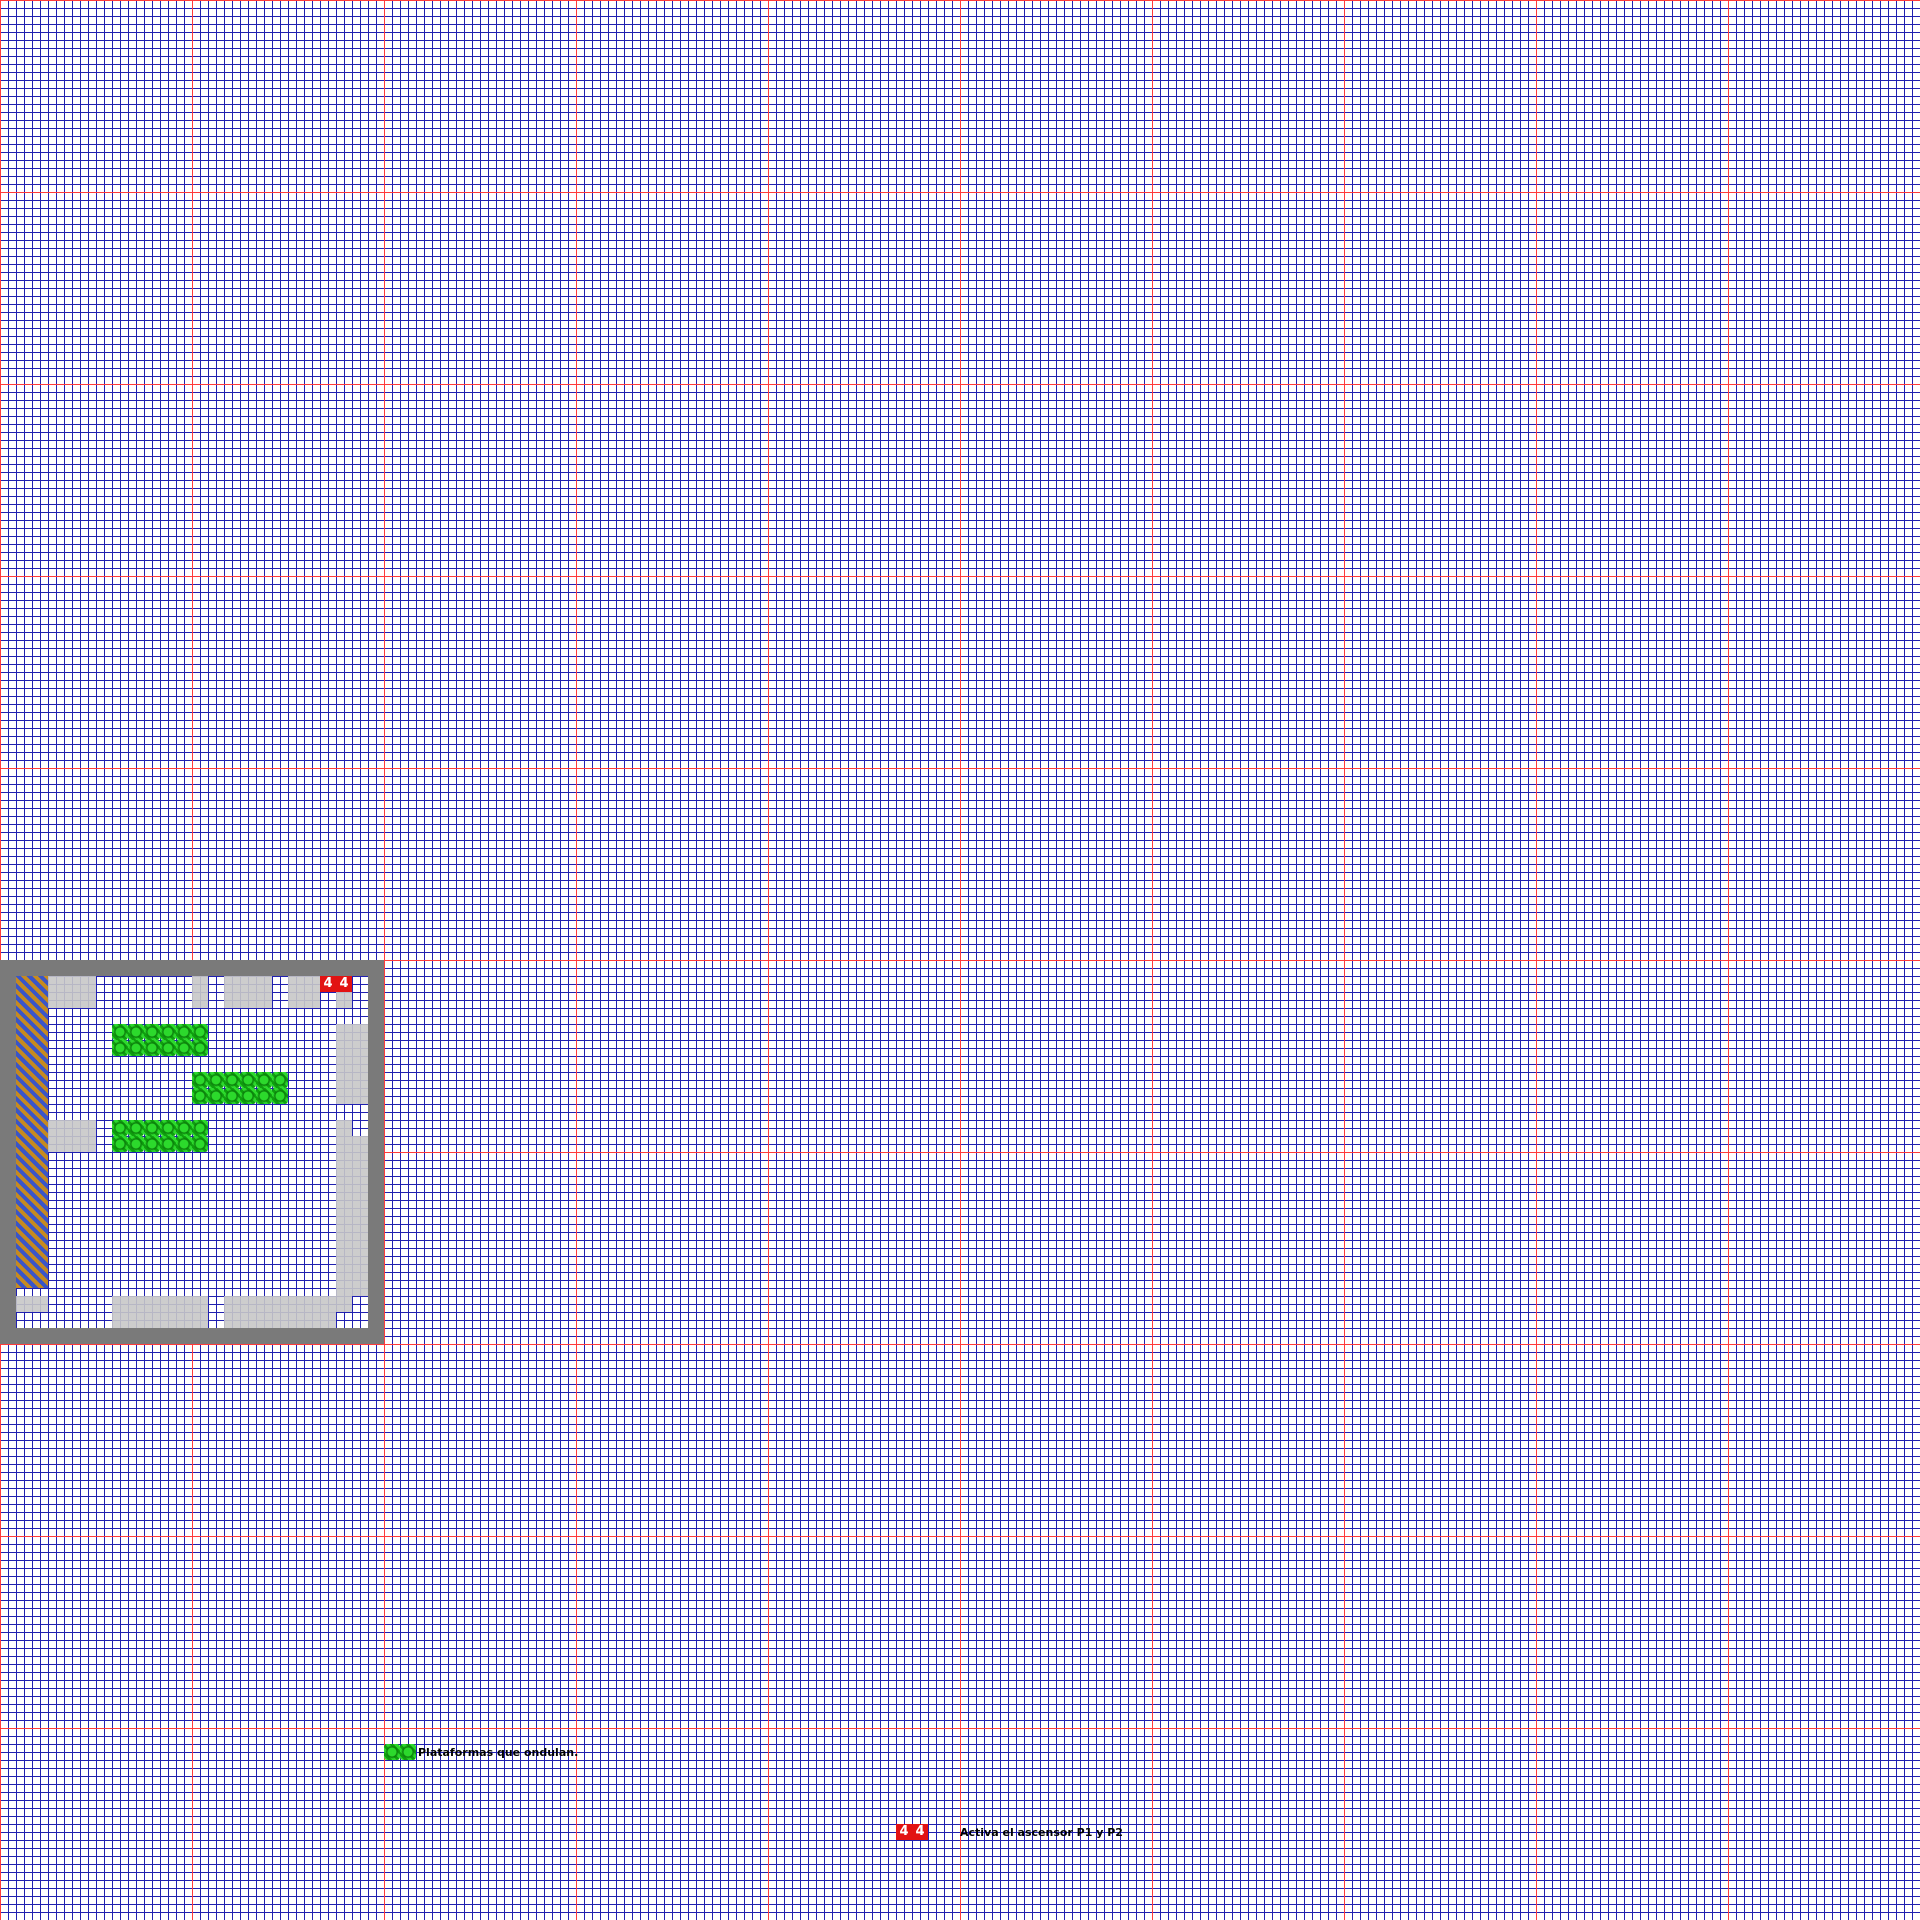  I want to click on legend-switch: 4 4 Activa el ascensor P1 y P2, so click(1009, 1832).